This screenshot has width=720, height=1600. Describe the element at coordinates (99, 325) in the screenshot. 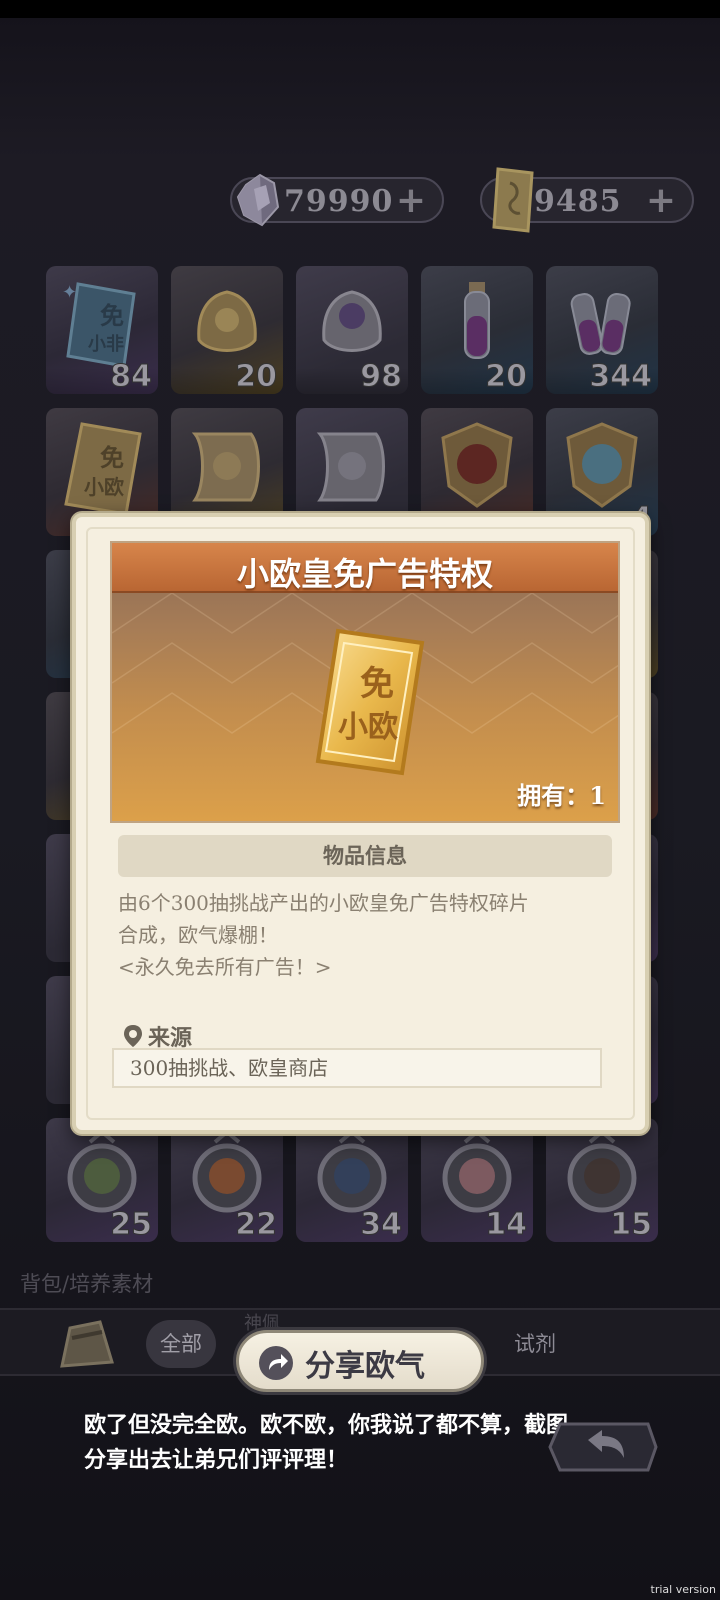

I see `blue-ticket-icon: 免 小非 ✦` at that location.